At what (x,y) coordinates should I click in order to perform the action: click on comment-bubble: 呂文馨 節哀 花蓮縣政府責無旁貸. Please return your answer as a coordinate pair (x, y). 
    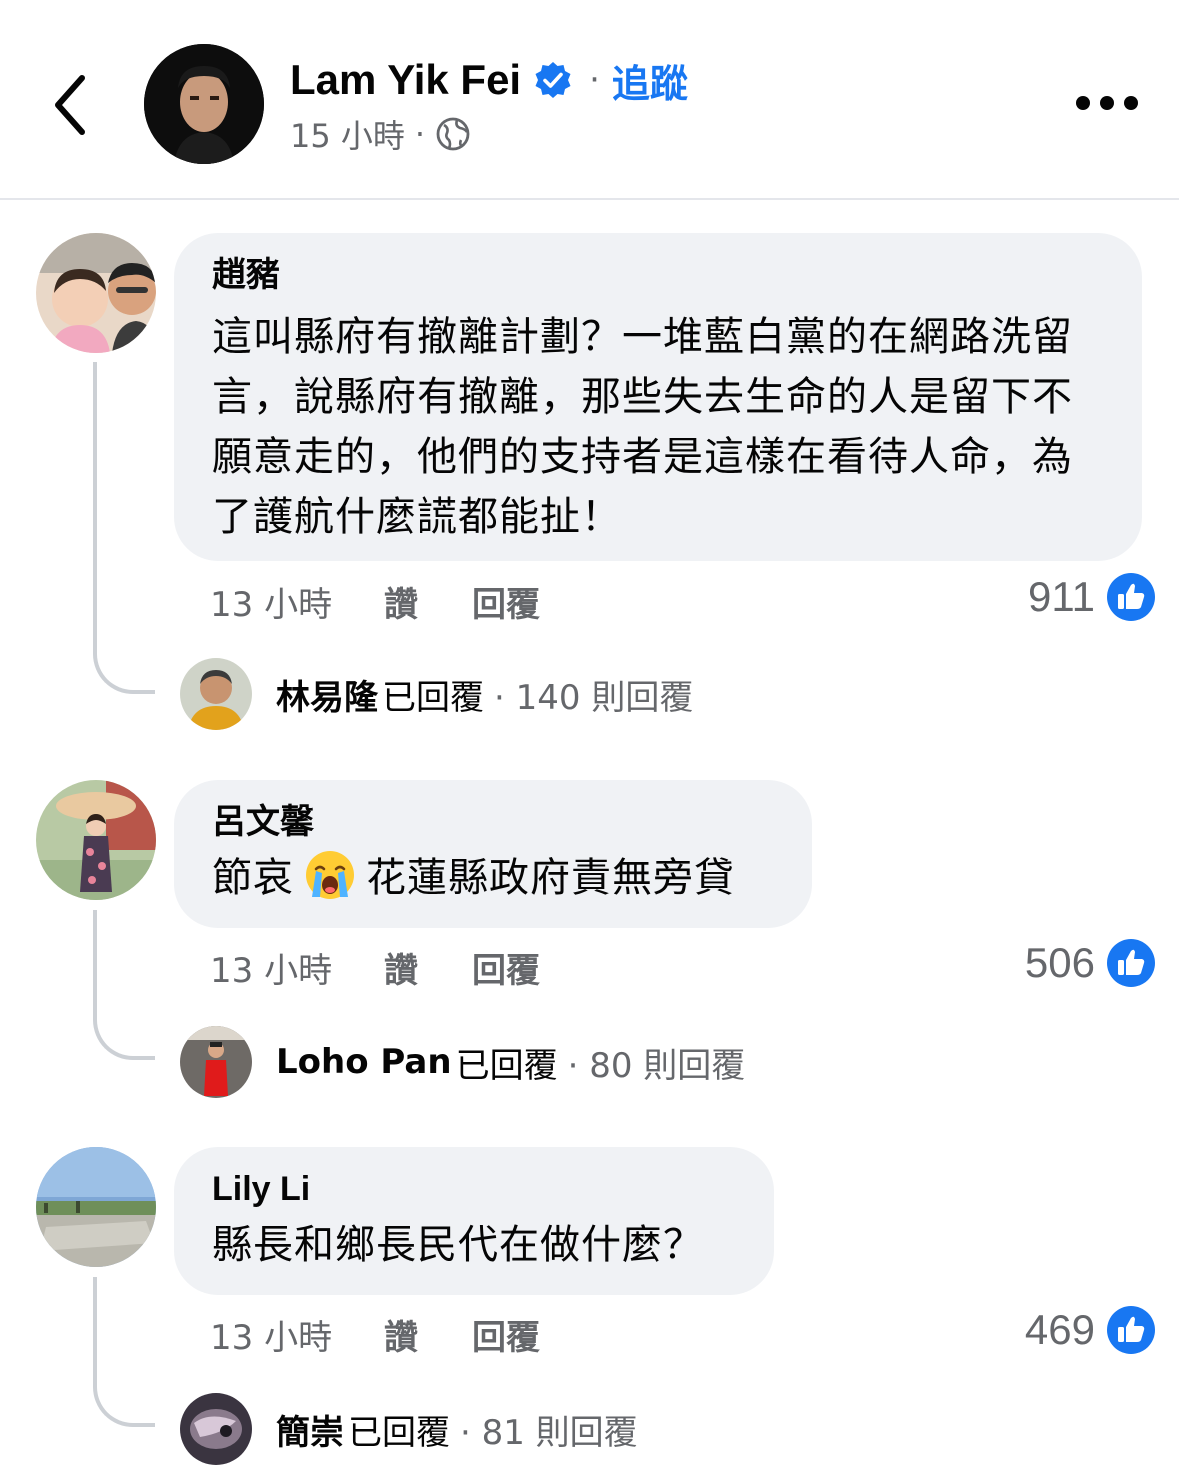
    Looking at the image, I should click on (493, 854).